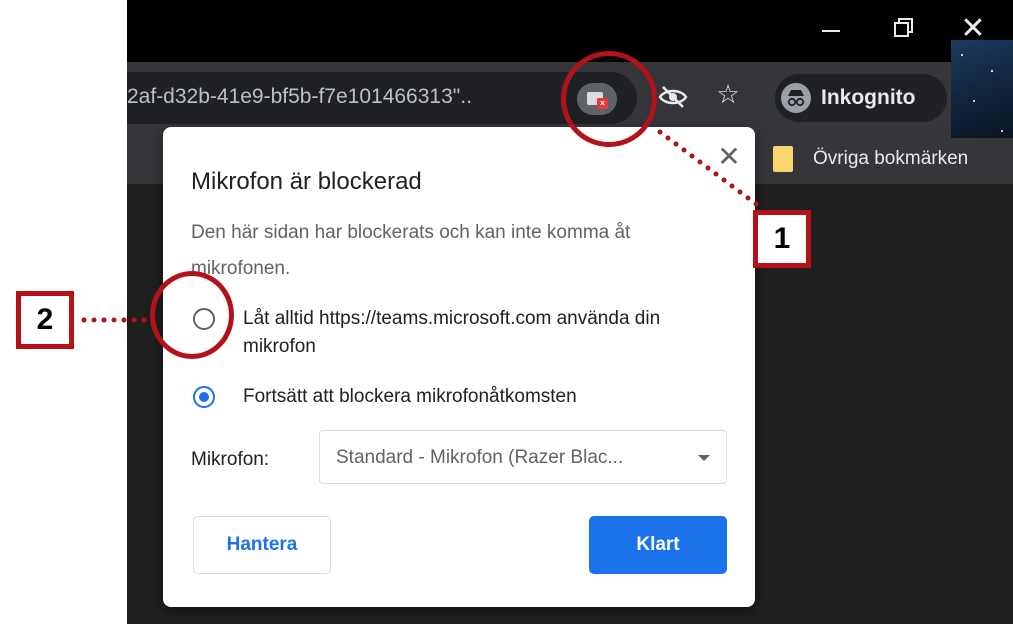 The image size is (1013, 624). Describe the element at coordinates (782, 239) in the screenshot. I see `annotation-marker-1: 1` at that location.